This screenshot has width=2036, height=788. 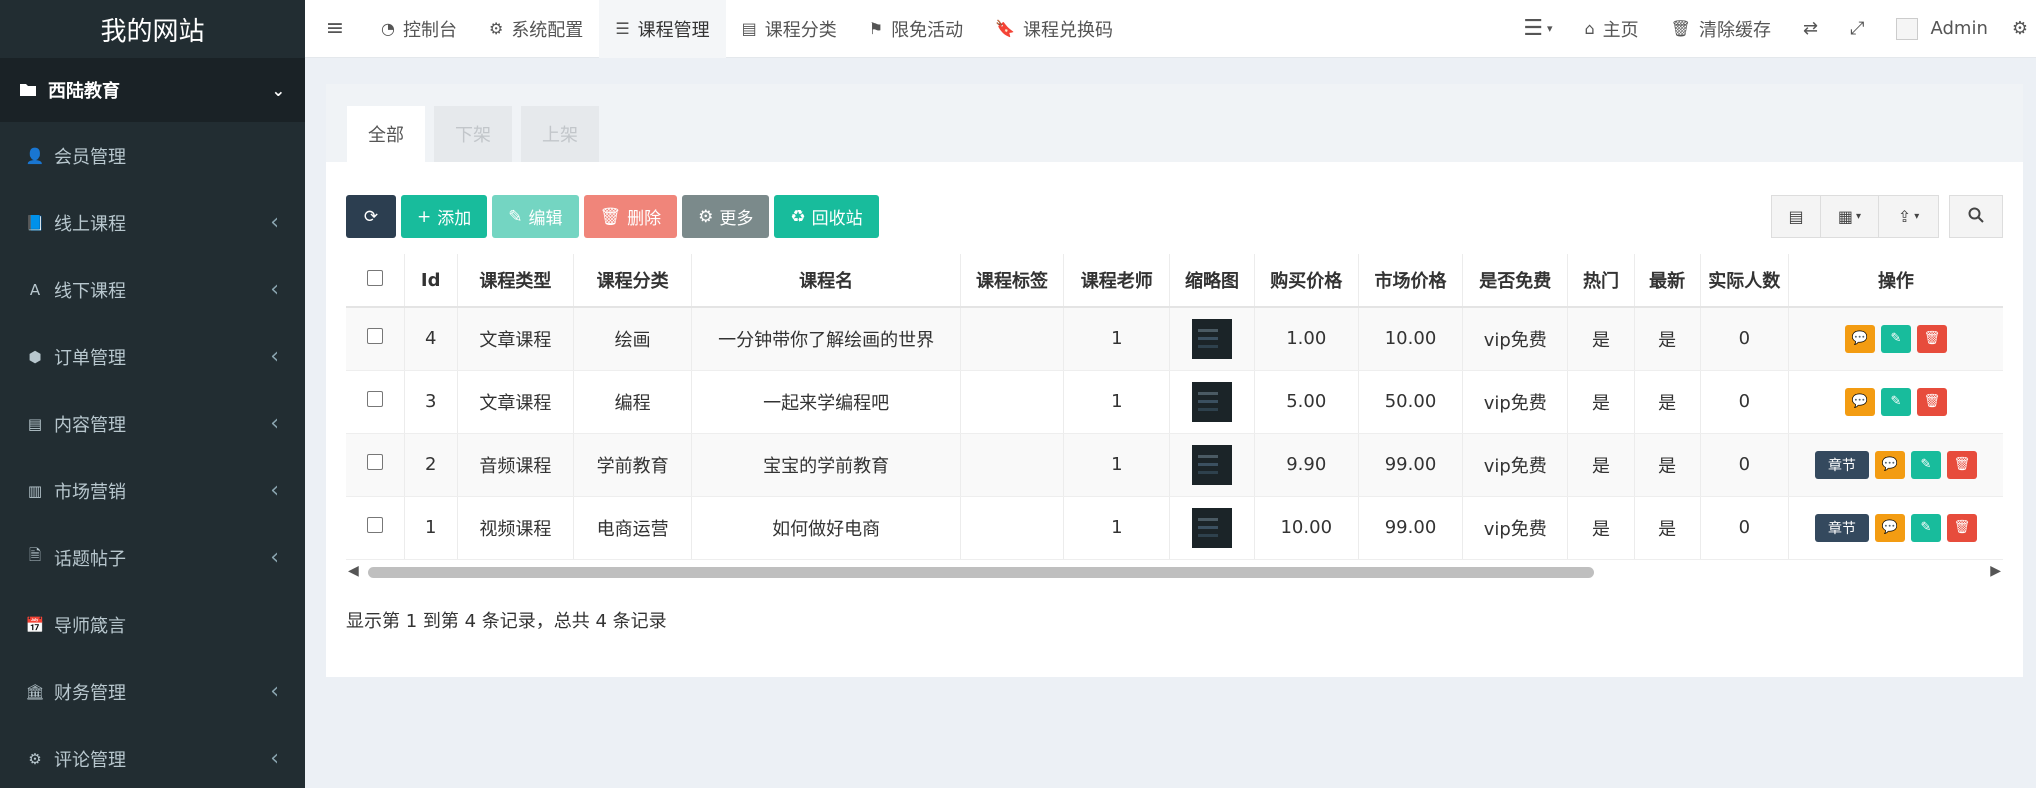 What do you see at coordinates (152, 356) in the screenshot?
I see `sidebar-item-3: ⬢ 订单管理 ‹` at bounding box center [152, 356].